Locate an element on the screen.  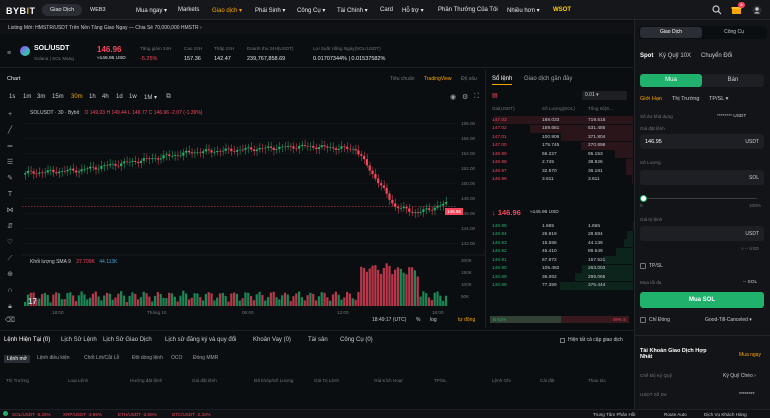
status-ticker-xrp: XRP/USDT -3.96% is located at coordinates (82, 414).